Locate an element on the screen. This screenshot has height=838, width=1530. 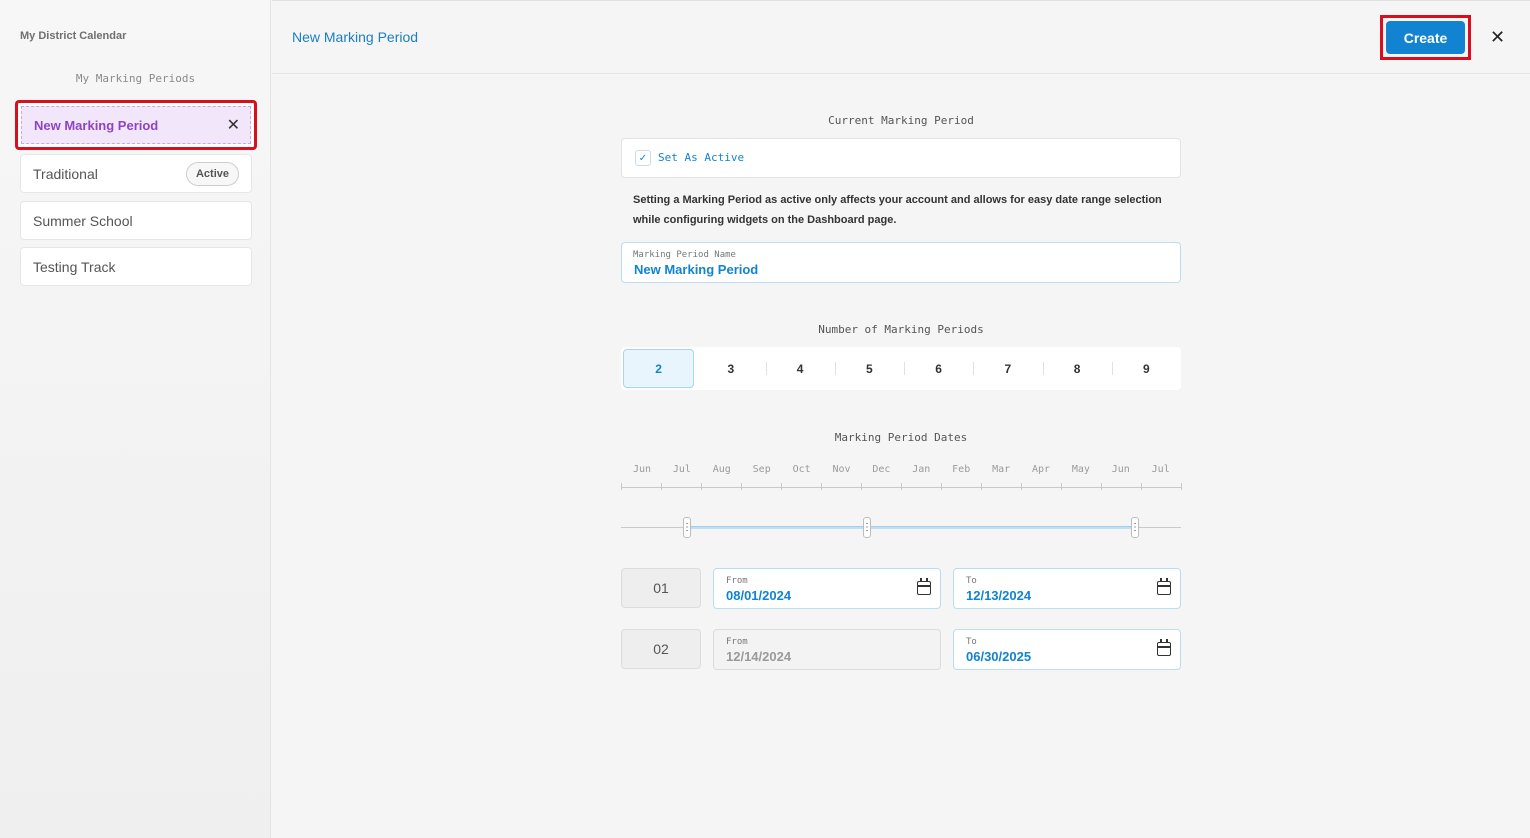
create-button: Create is located at coordinates (1425, 37).